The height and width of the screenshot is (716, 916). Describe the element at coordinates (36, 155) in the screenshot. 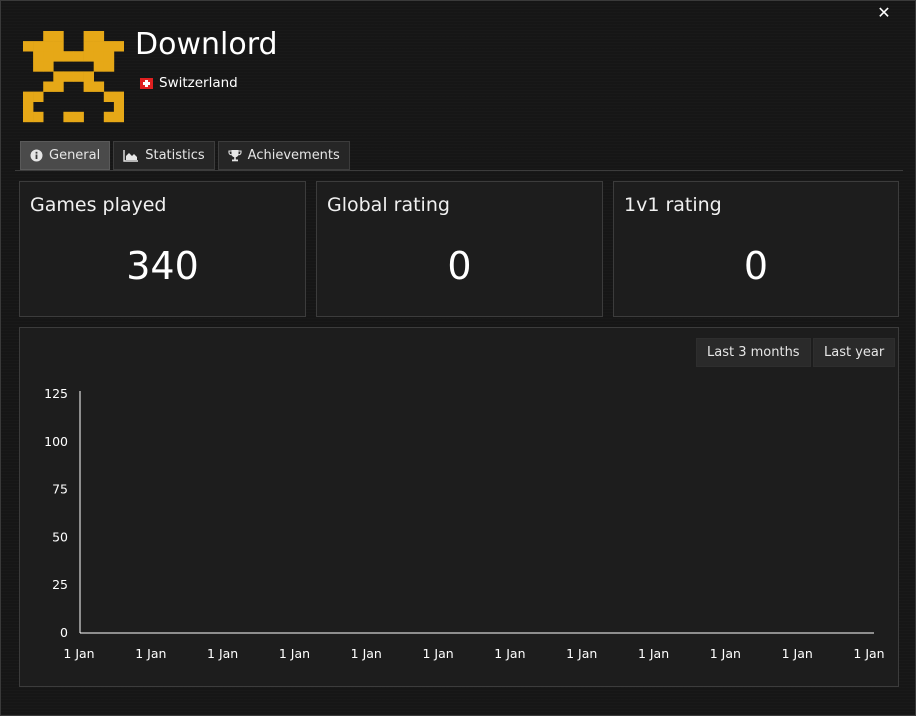

I see `info-icon` at that location.